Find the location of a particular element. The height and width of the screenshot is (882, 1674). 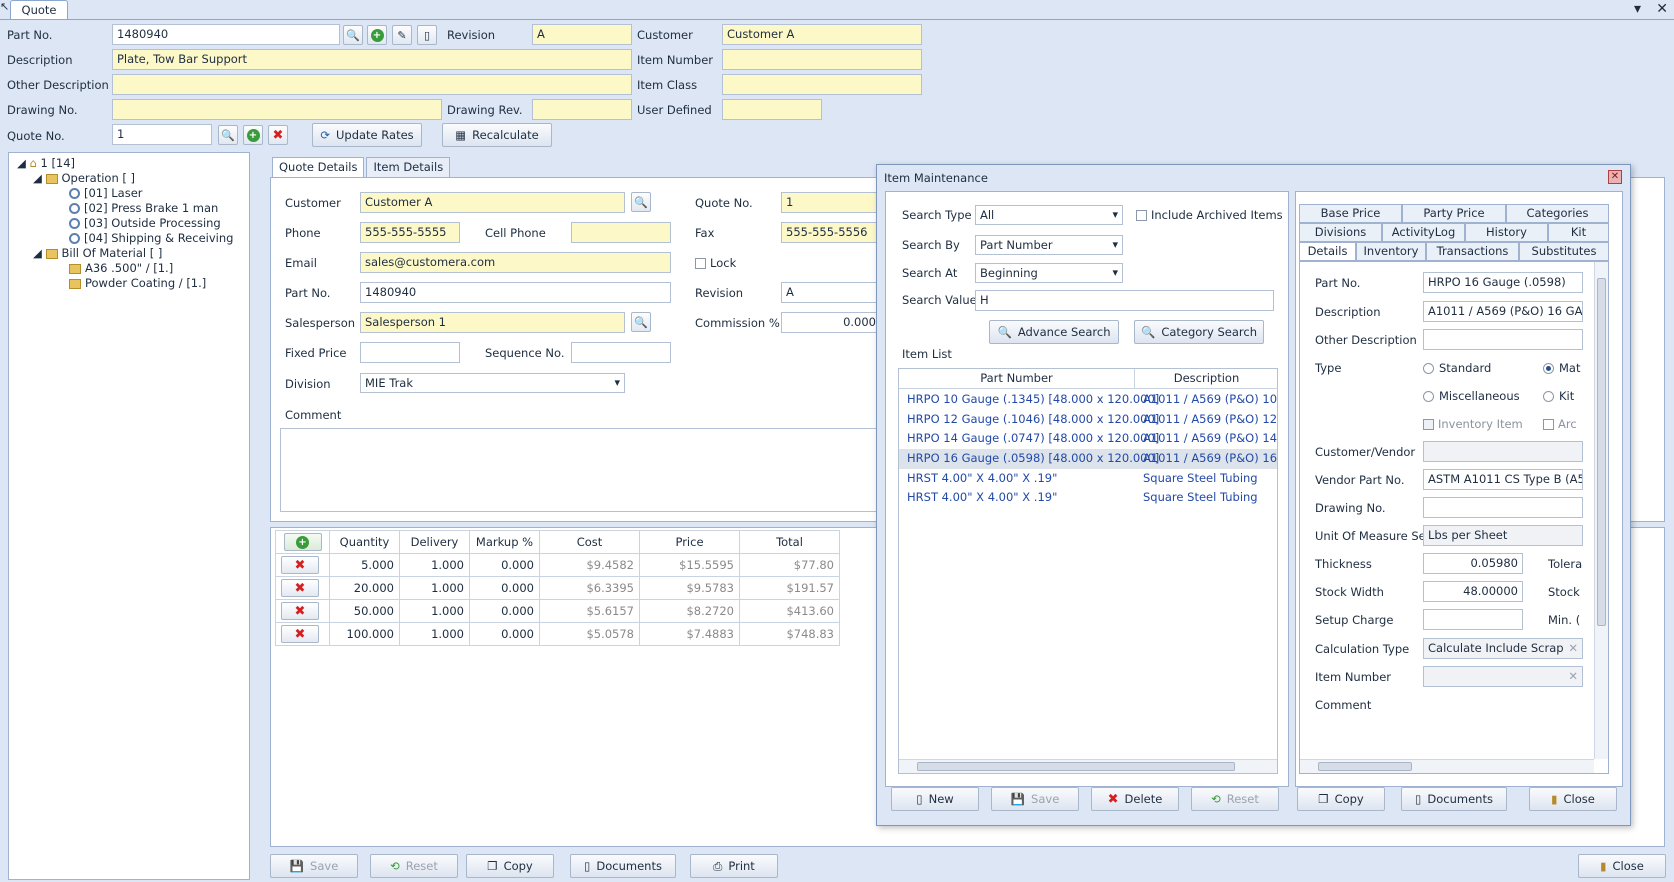

close-button: ▮ Close is located at coordinates (1622, 866).